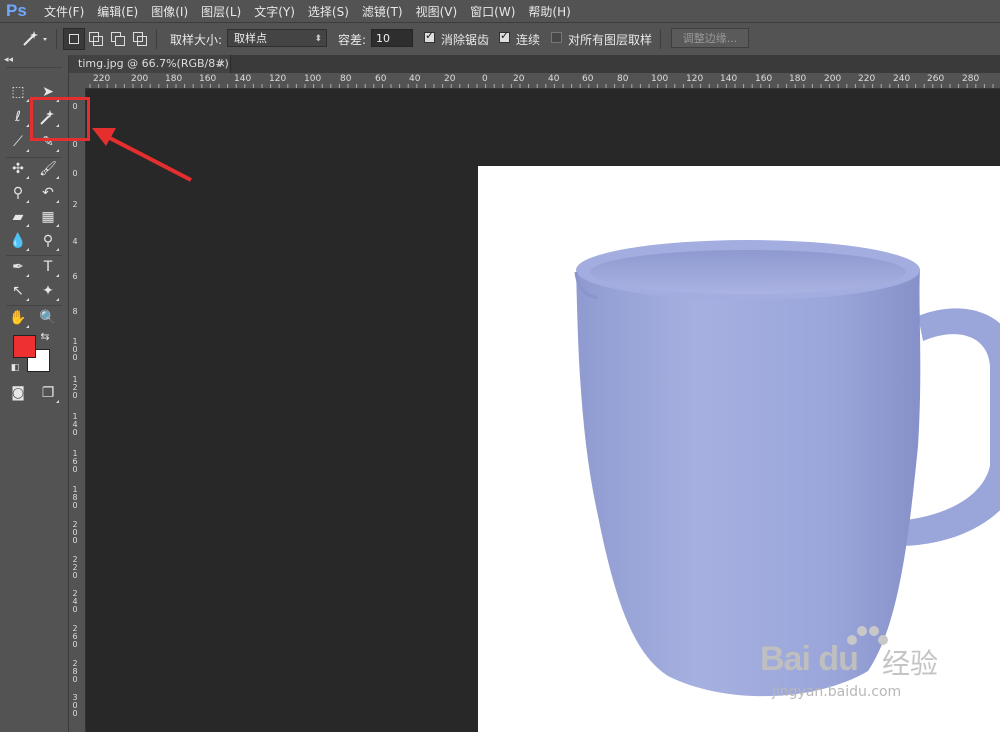 This screenshot has height=732, width=1000. What do you see at coordinates (588, 79) in the screenshot?
I see `ruler-label: 60` at bounding box center [588, 79].